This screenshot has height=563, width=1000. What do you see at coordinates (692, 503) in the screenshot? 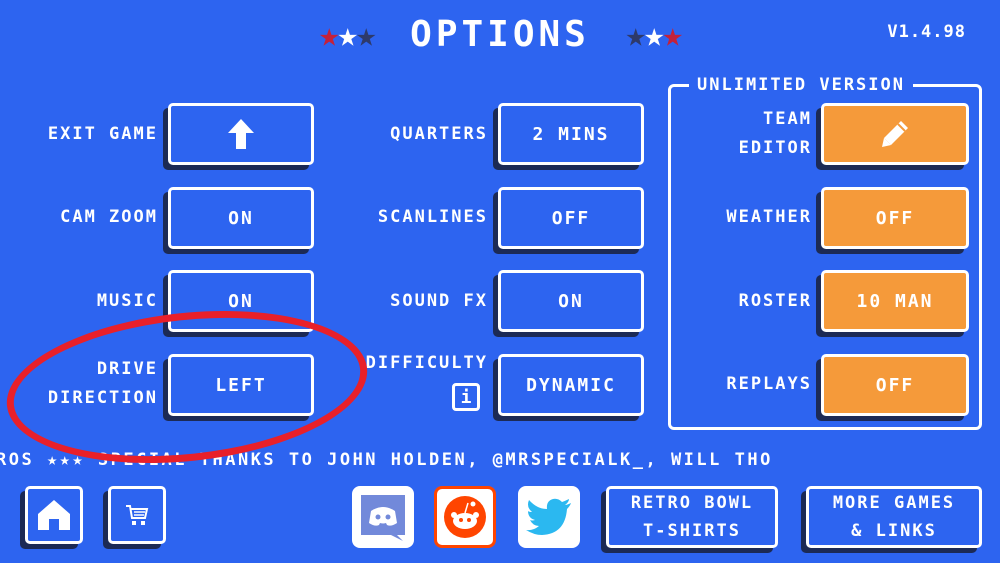
I see `tshirts-line1: RETRO BOWL` at bounding box center [692, 503].